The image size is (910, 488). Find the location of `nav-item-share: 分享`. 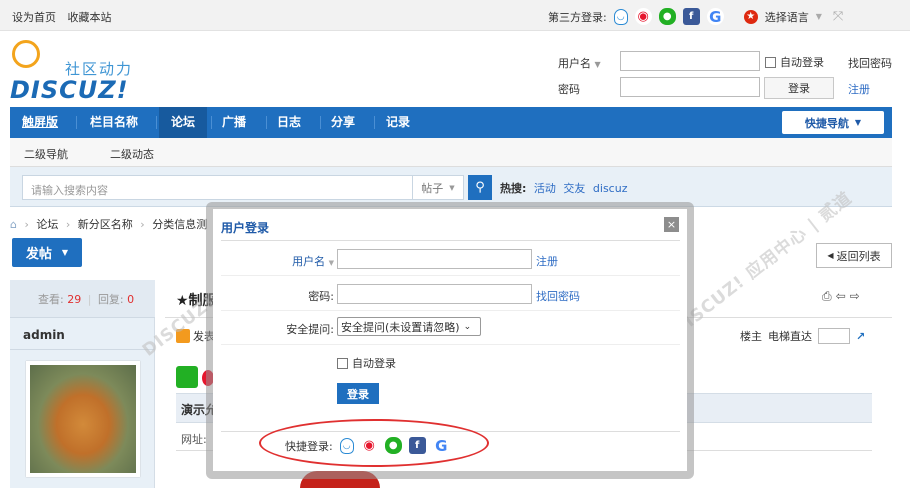

nav-item-share: 分享 is located at coordinates (343, 122).